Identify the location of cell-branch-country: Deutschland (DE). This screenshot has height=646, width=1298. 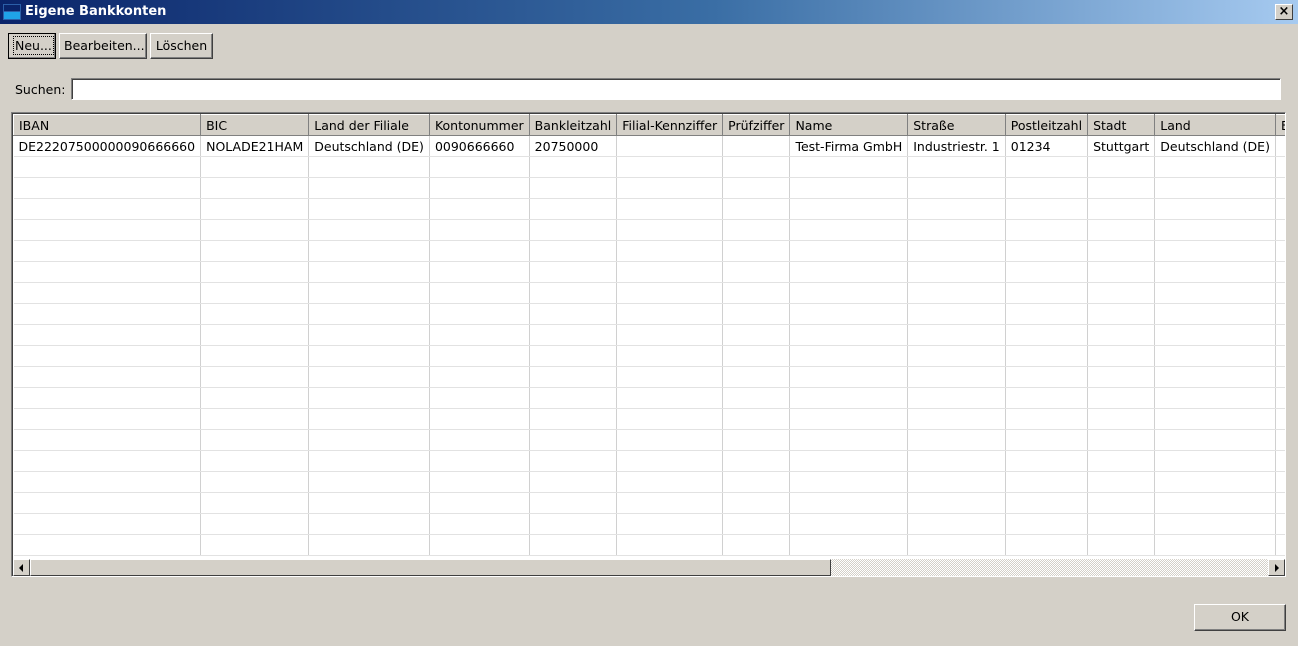
(369, 146).